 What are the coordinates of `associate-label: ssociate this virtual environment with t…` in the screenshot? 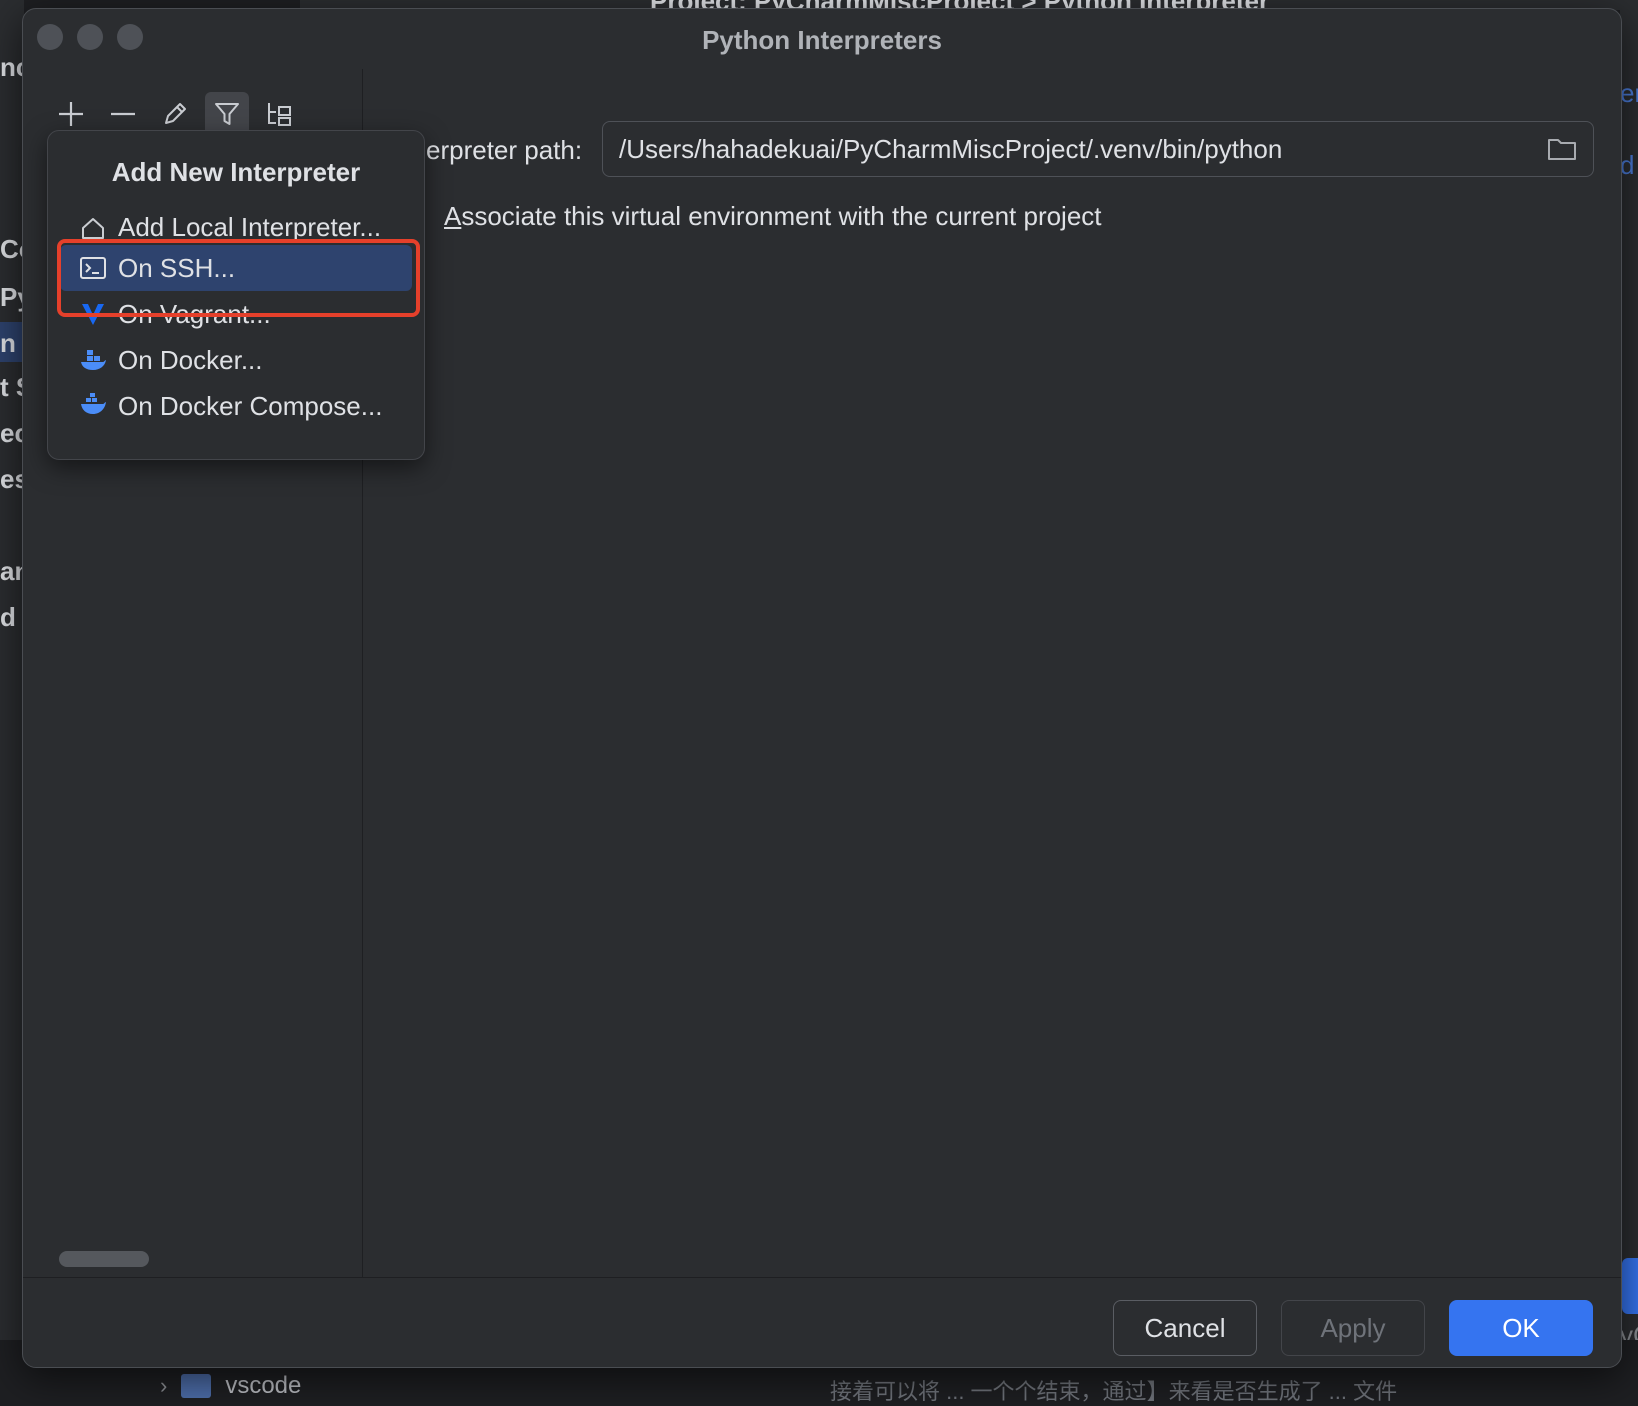 It's located at (781, 216).